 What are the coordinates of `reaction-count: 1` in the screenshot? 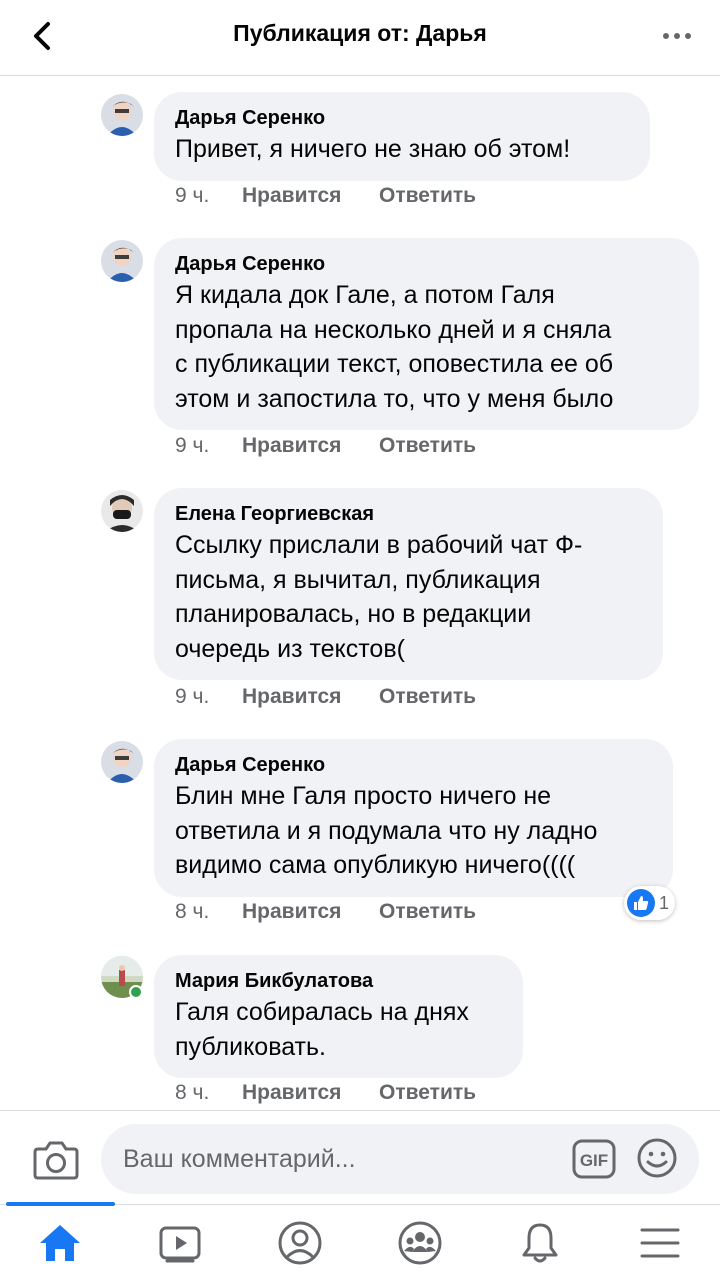 It's located at (664, 902).